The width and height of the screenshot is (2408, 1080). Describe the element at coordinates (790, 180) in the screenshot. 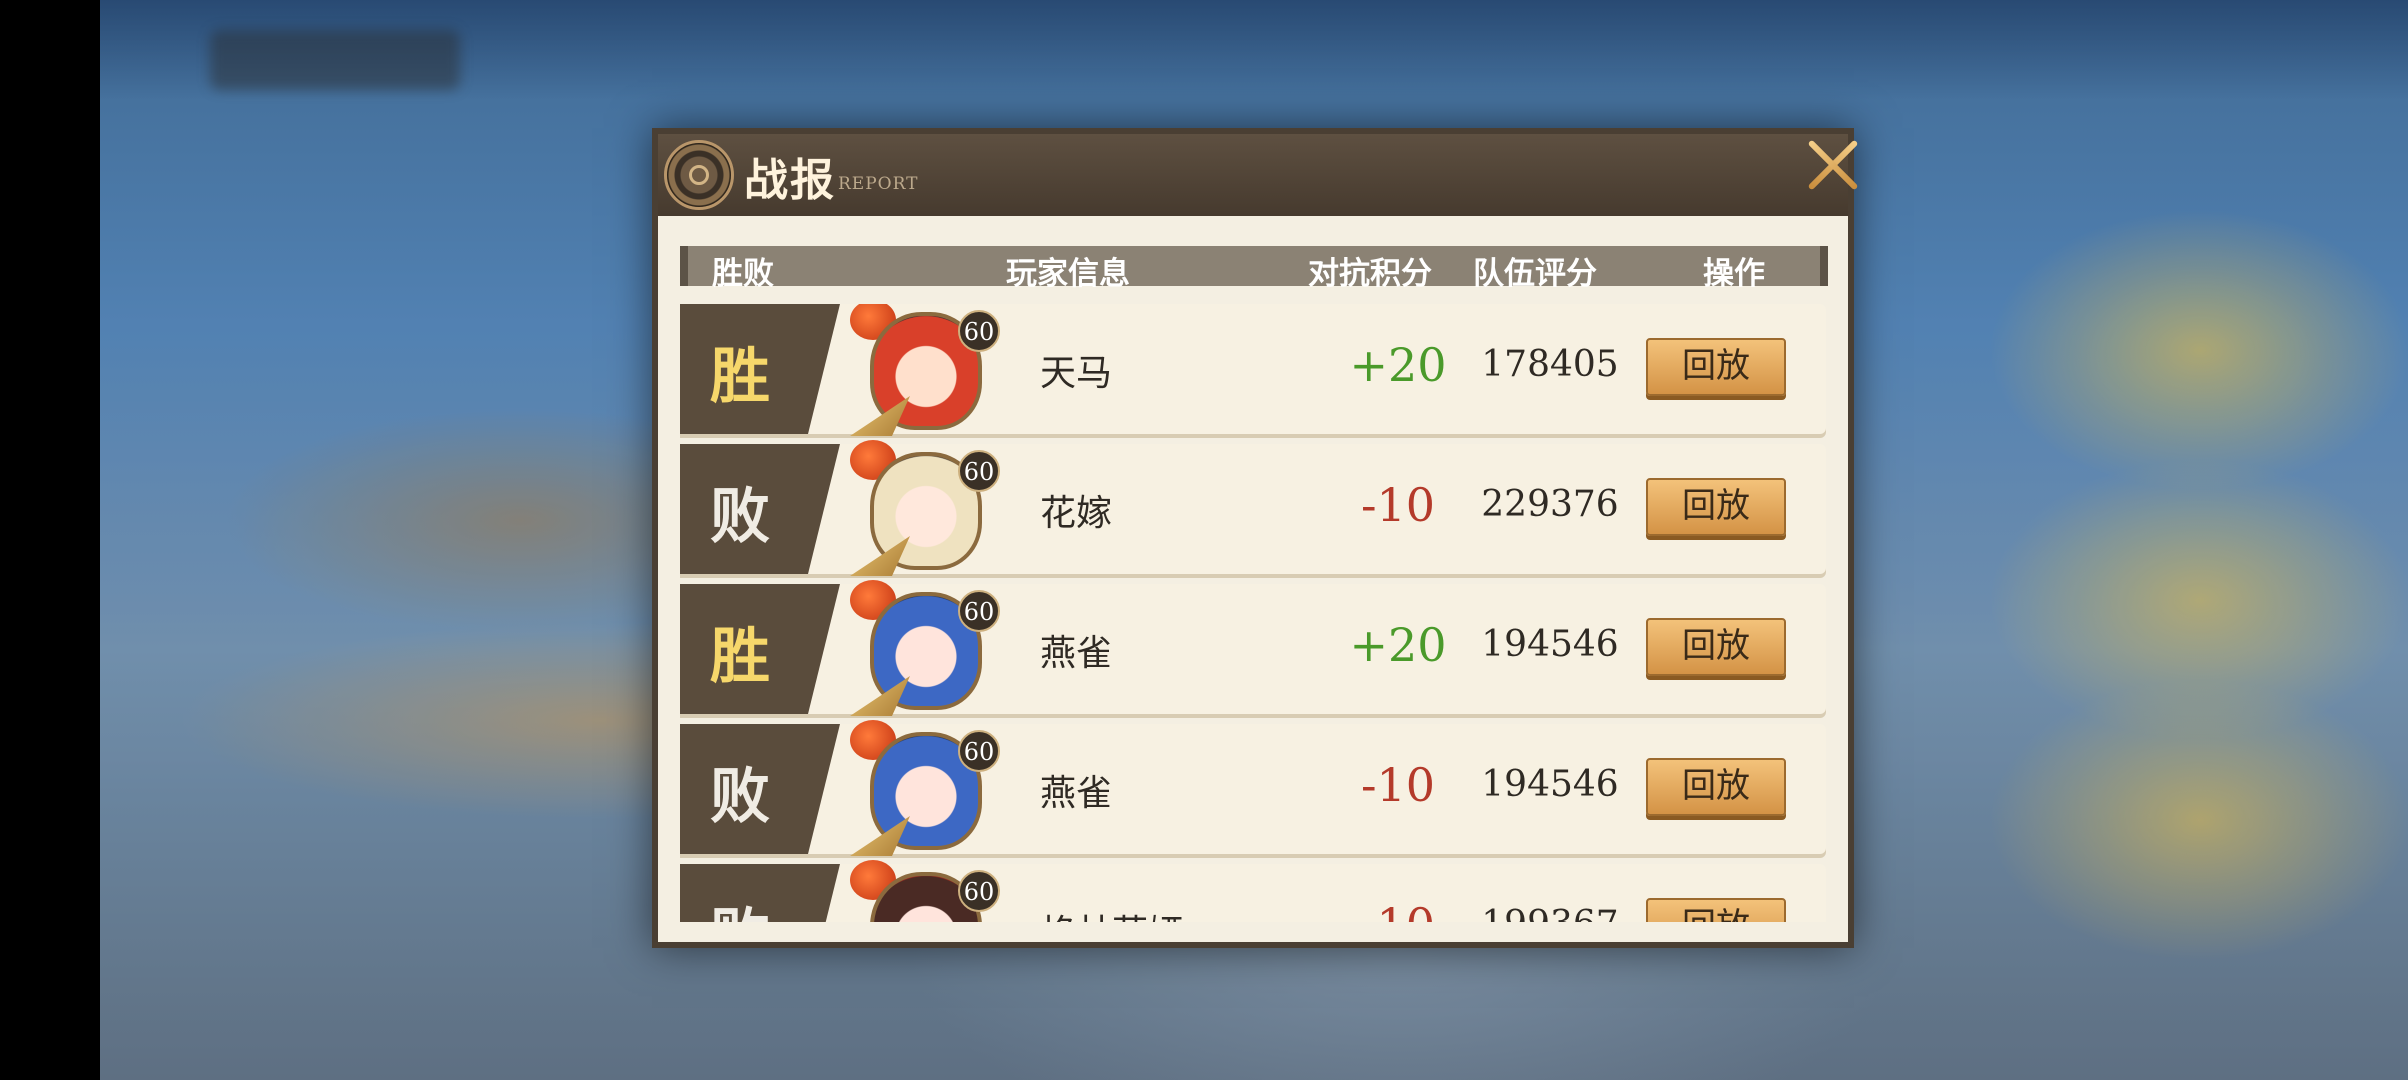

I see `dialog-title: 战报` at that location.